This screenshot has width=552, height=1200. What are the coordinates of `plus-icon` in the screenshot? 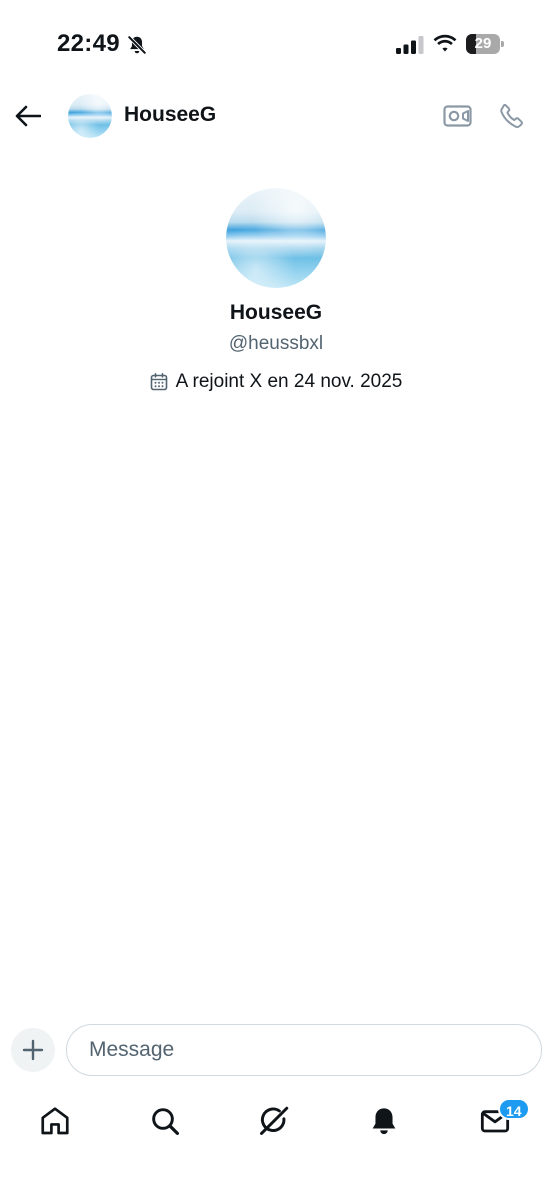 It's located at (33, 1050).